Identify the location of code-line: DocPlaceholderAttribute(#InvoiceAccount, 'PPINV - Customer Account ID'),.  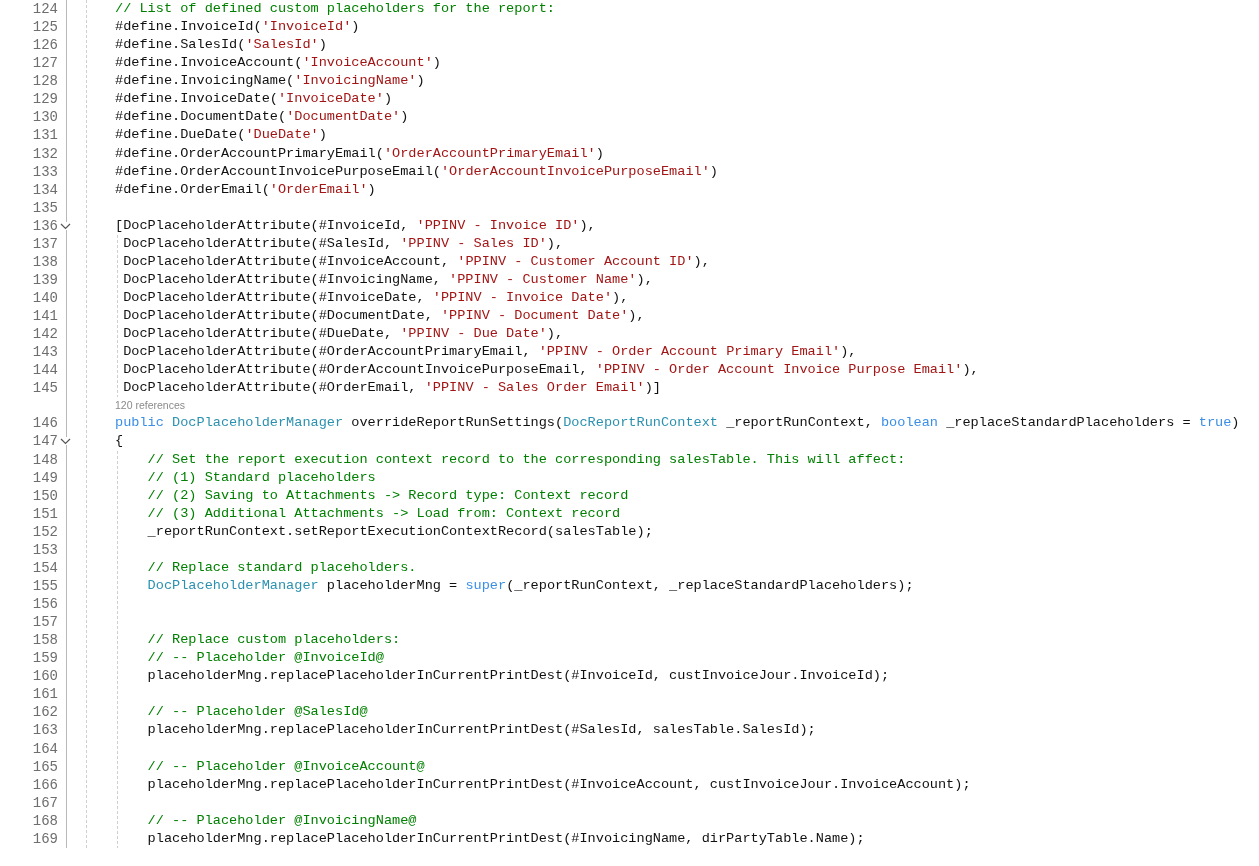
(416, 261).